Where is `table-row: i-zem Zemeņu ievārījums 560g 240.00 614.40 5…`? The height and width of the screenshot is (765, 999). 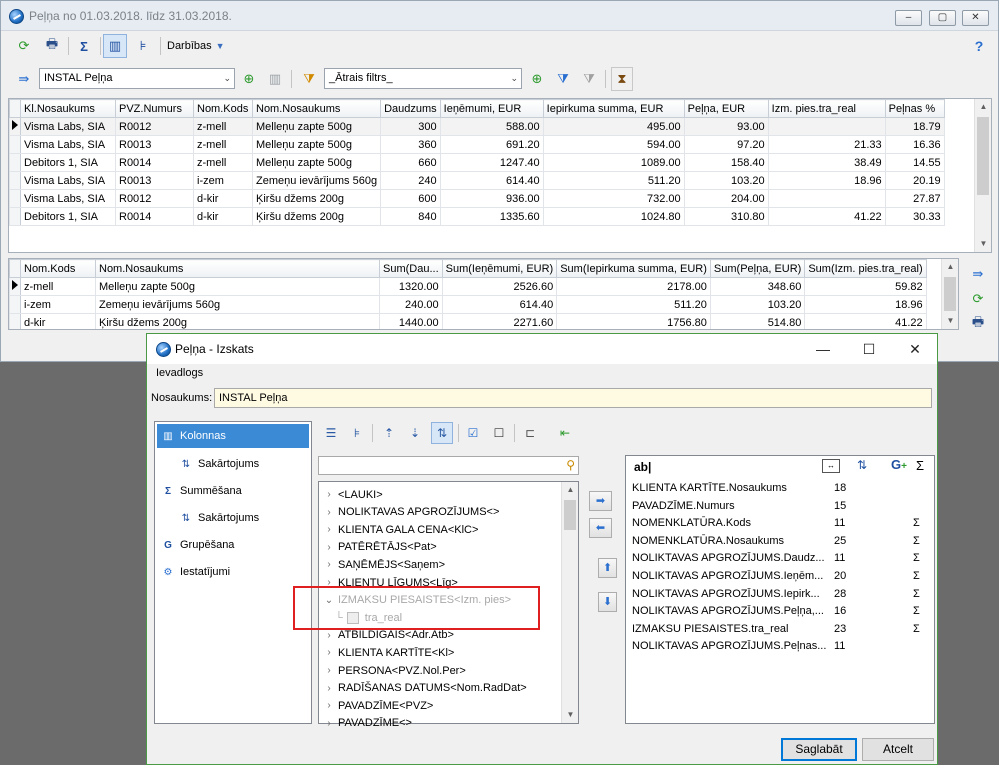 table-row: i-zem Zemeņu ievārījums 560g 240.00 614.40 5… is located at coordinates (468, 304).